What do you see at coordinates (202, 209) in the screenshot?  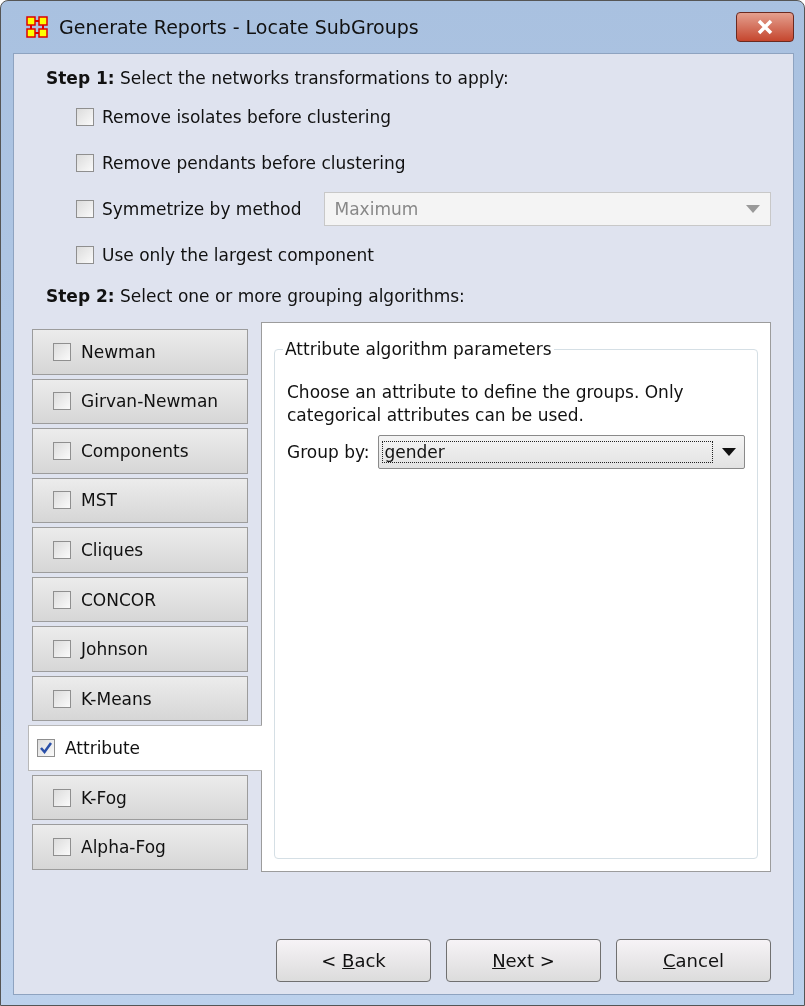 I see `option-label: Symmetrize by method` at bounding box center [202, 209].